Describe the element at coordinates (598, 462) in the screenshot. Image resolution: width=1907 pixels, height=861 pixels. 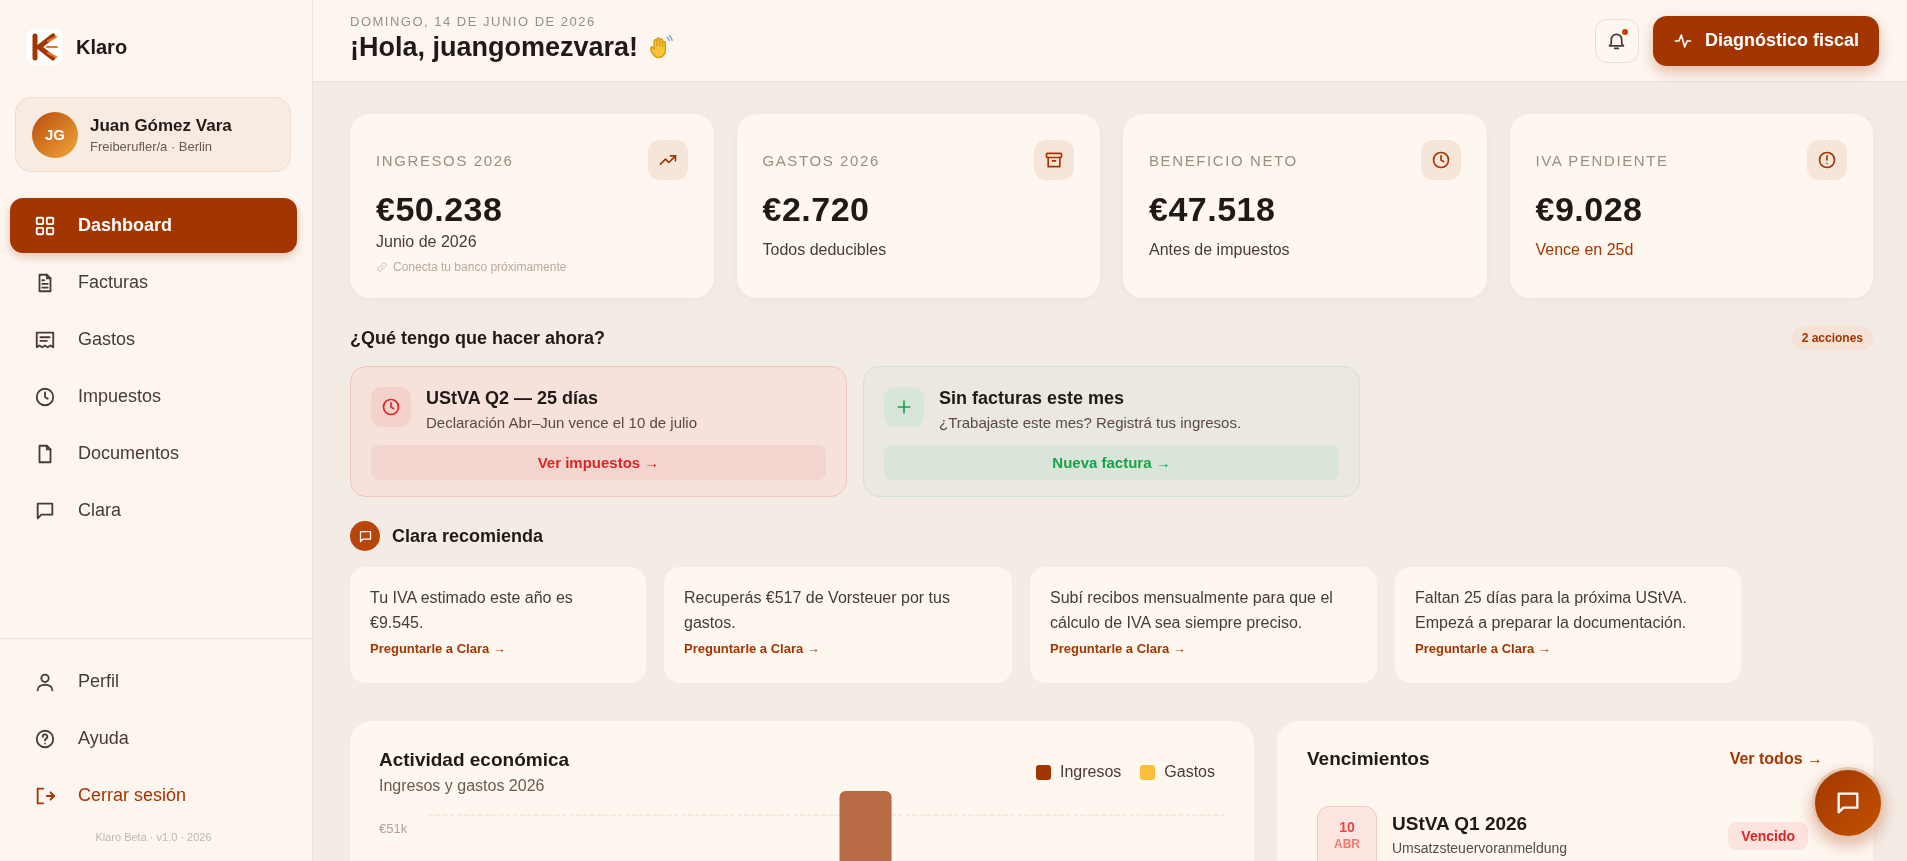
I see `action-button: Ver impuestos →` at that location.